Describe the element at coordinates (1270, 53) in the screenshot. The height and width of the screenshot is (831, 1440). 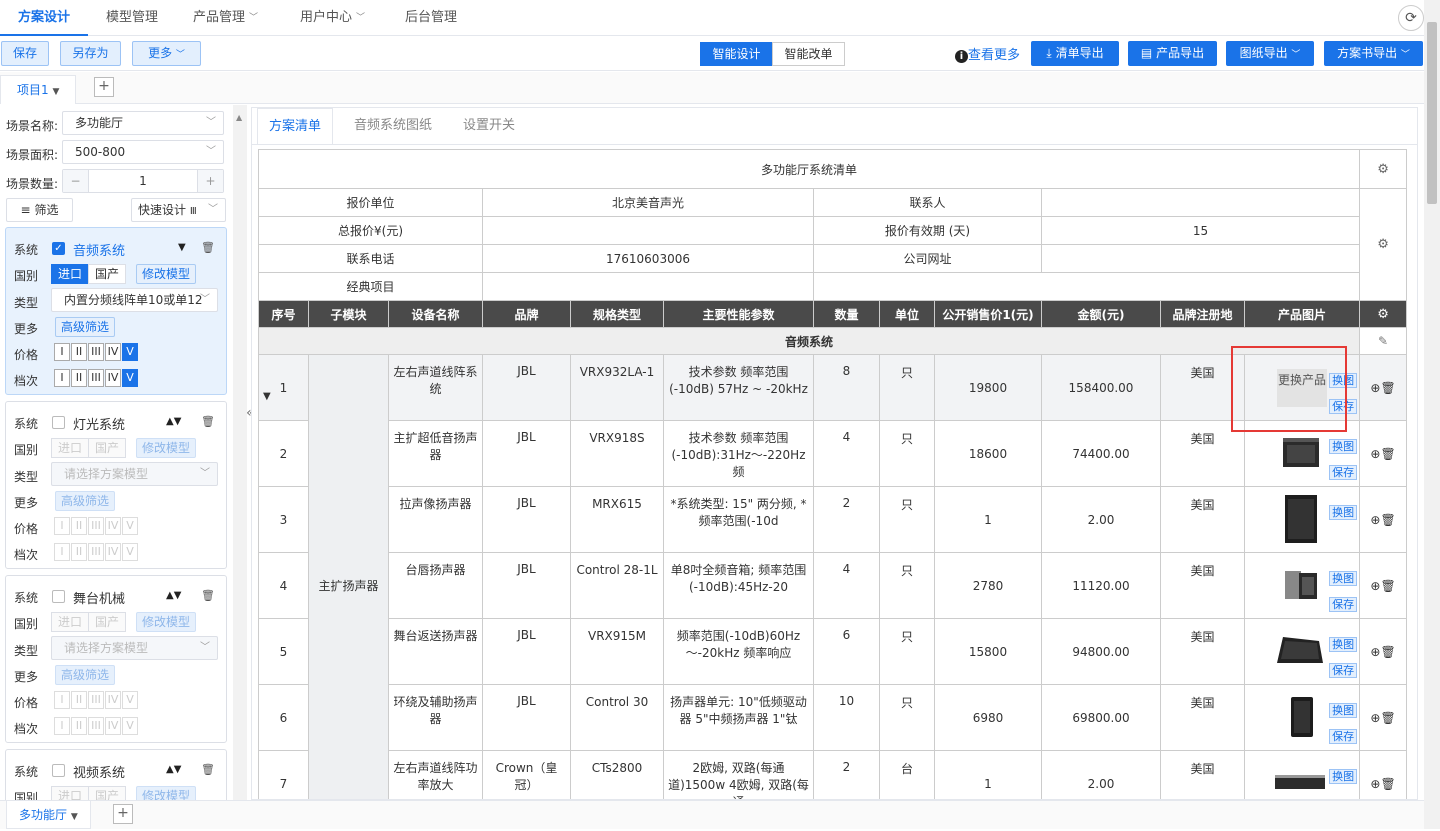
I see `export-drawing-button: 图纸导出 ﹀` at that location.